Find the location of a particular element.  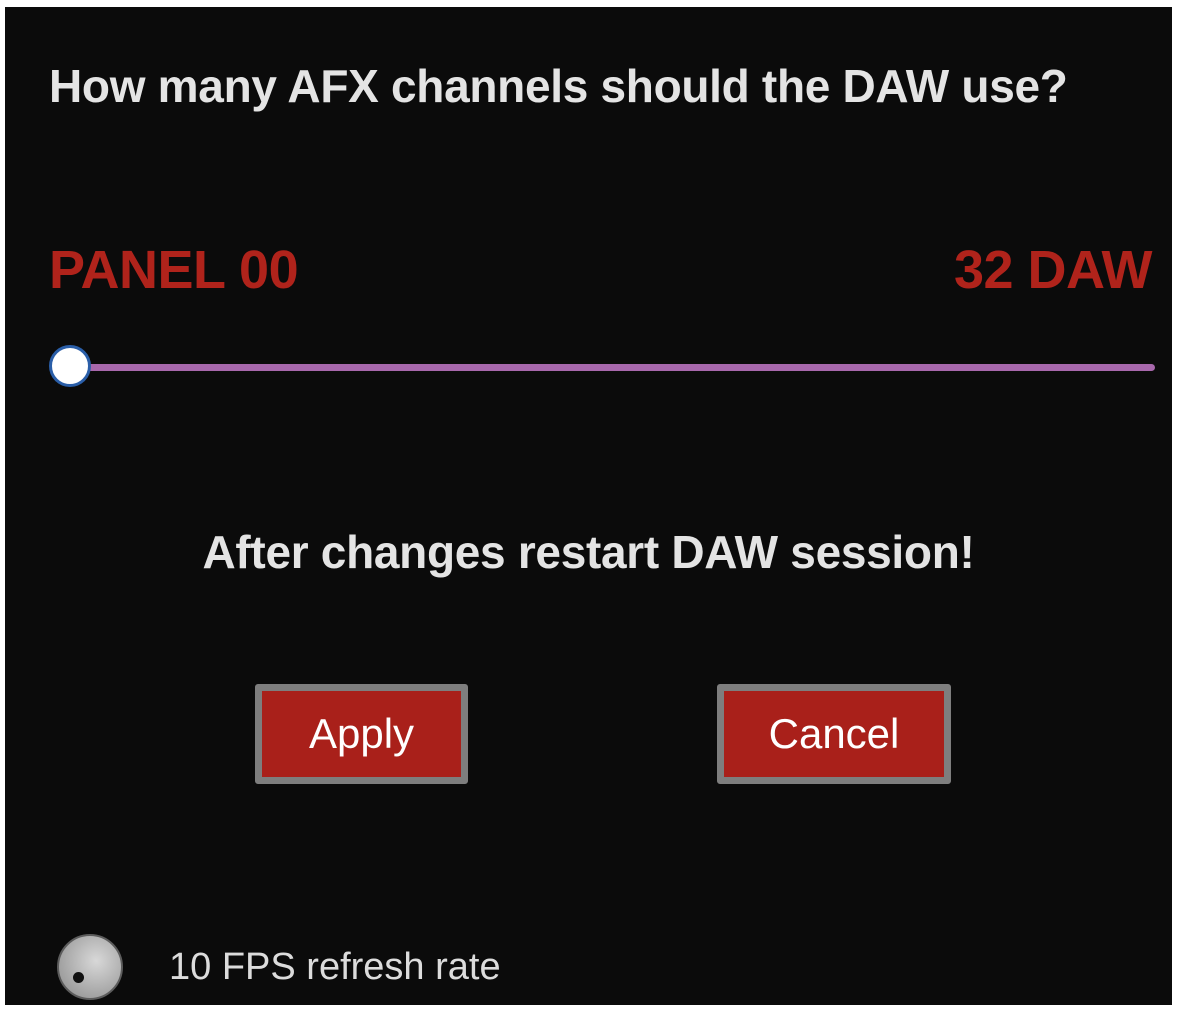

range-max-label: 32 DAW is located at coordinates (1053, 270).